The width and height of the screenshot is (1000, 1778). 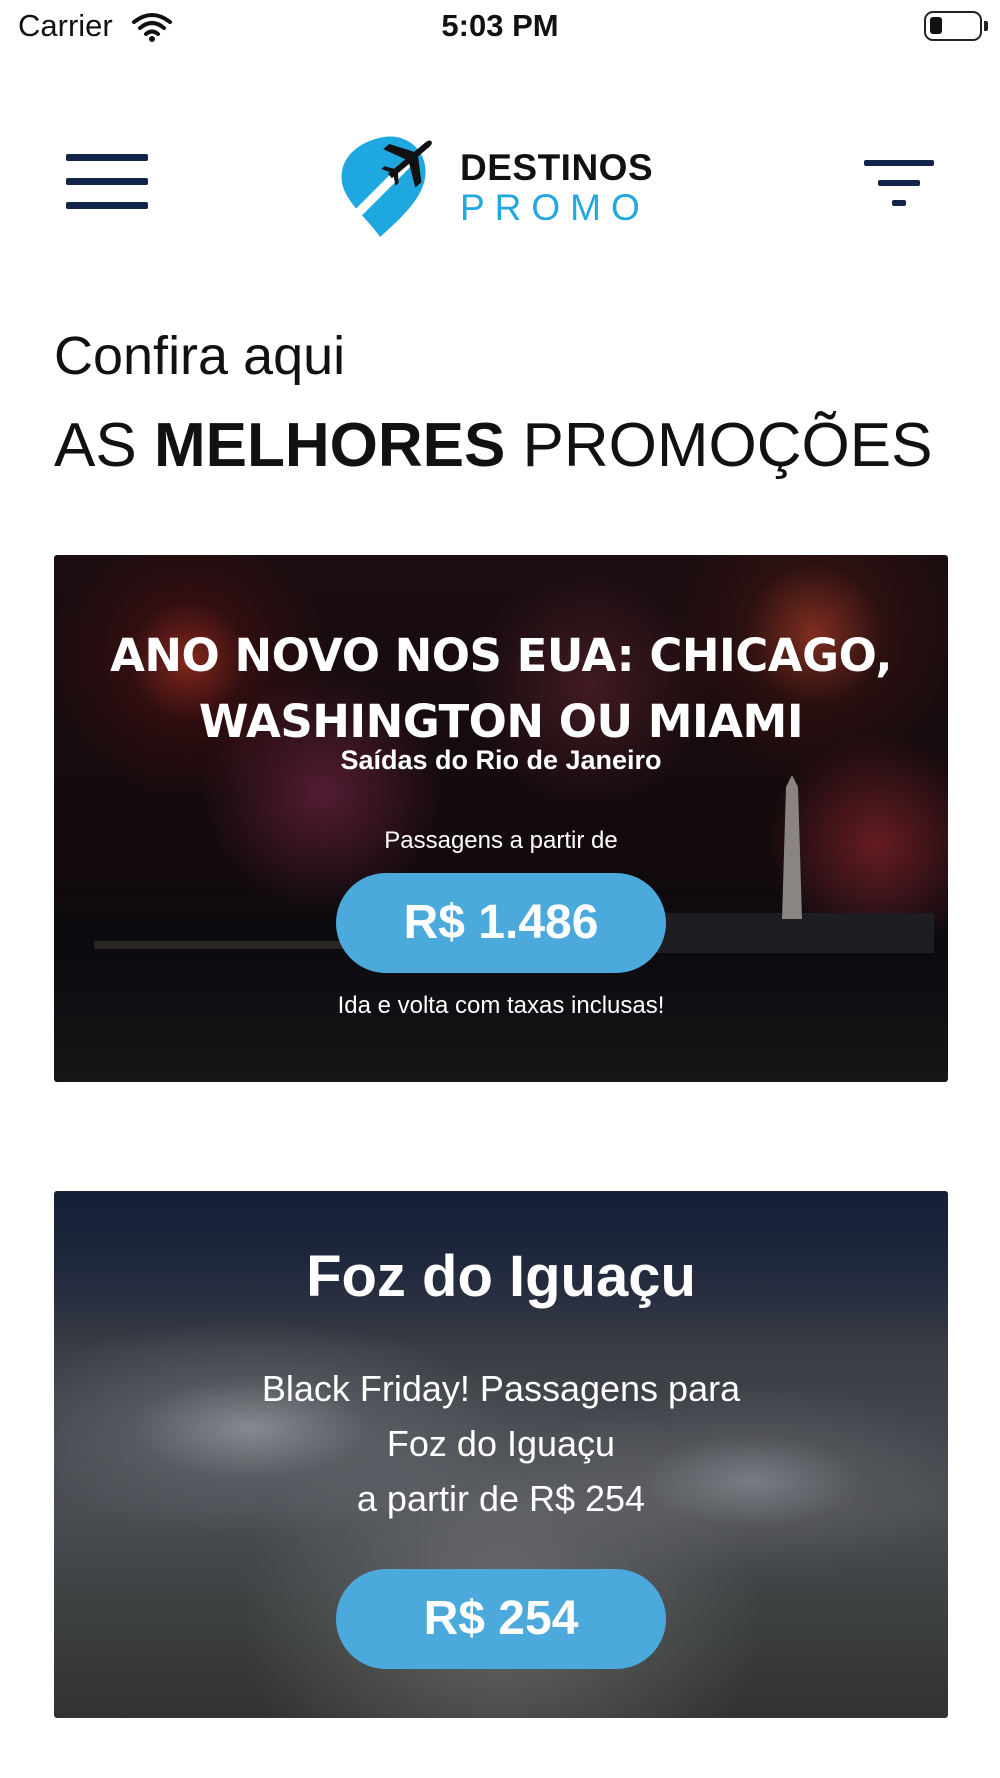 I want to click on promo-subtitle: Saídas do Rio de Janeiro, so click(x=501, y=760).